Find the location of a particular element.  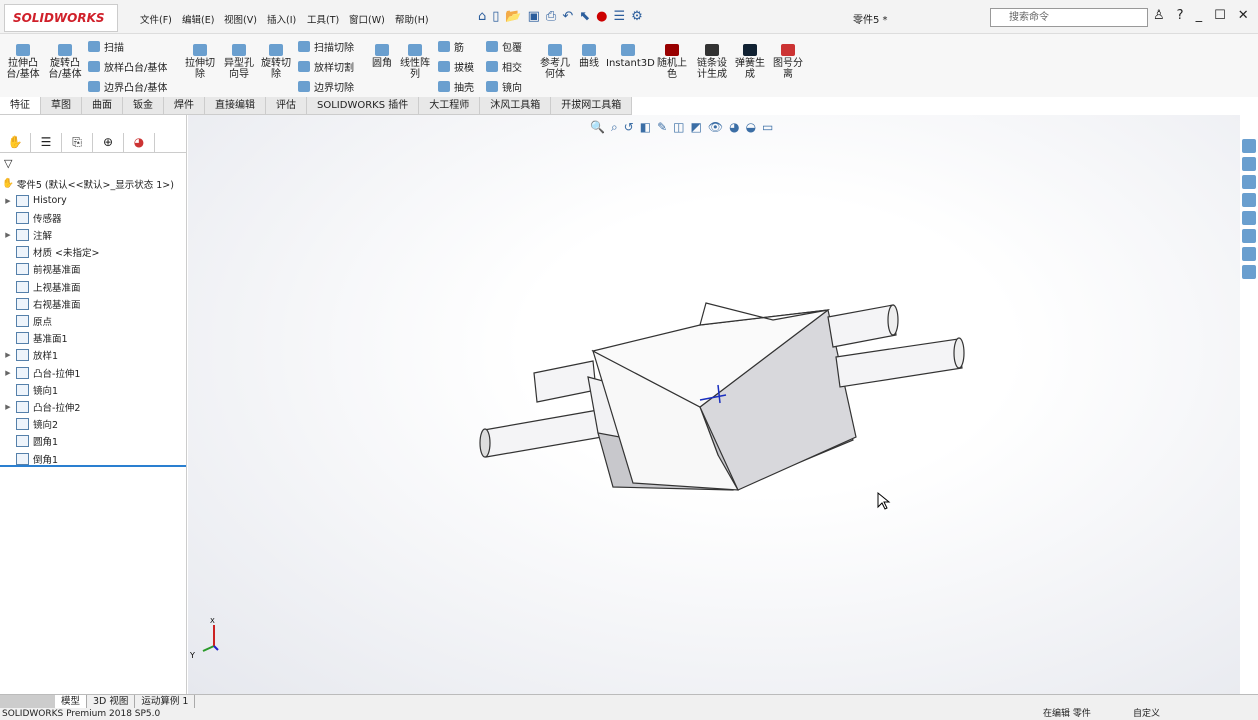

zoom-to-fit-icon: 🔍 is located at coordinates (597, 127).